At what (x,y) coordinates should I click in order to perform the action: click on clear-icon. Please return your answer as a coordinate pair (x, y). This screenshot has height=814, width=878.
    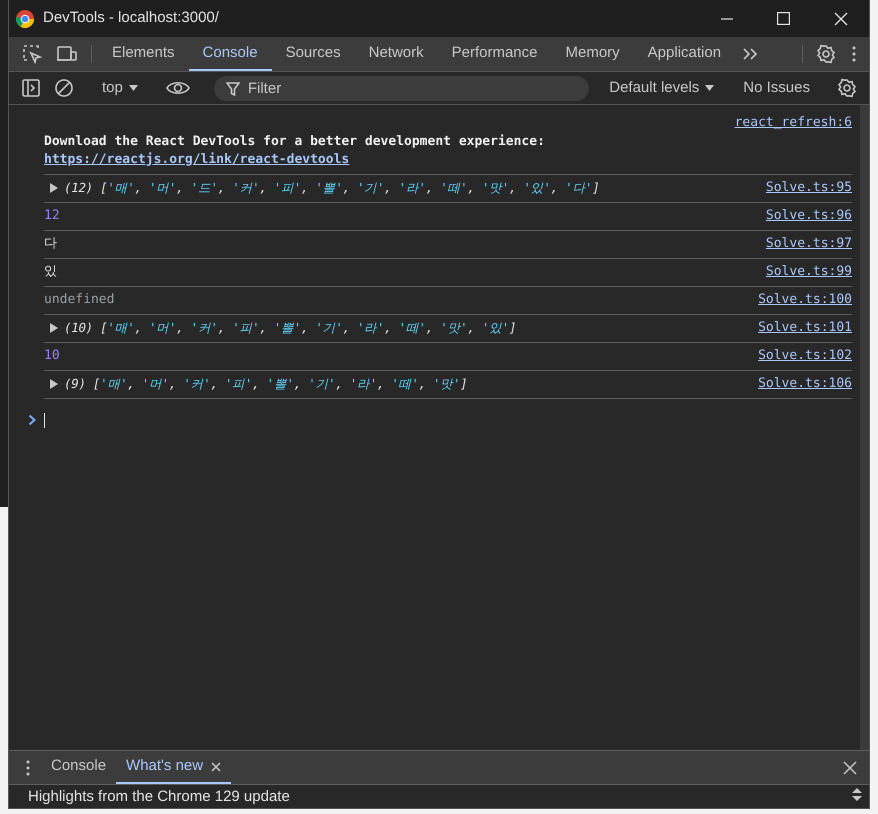
    Looking at the image, I should click on (64, 88).